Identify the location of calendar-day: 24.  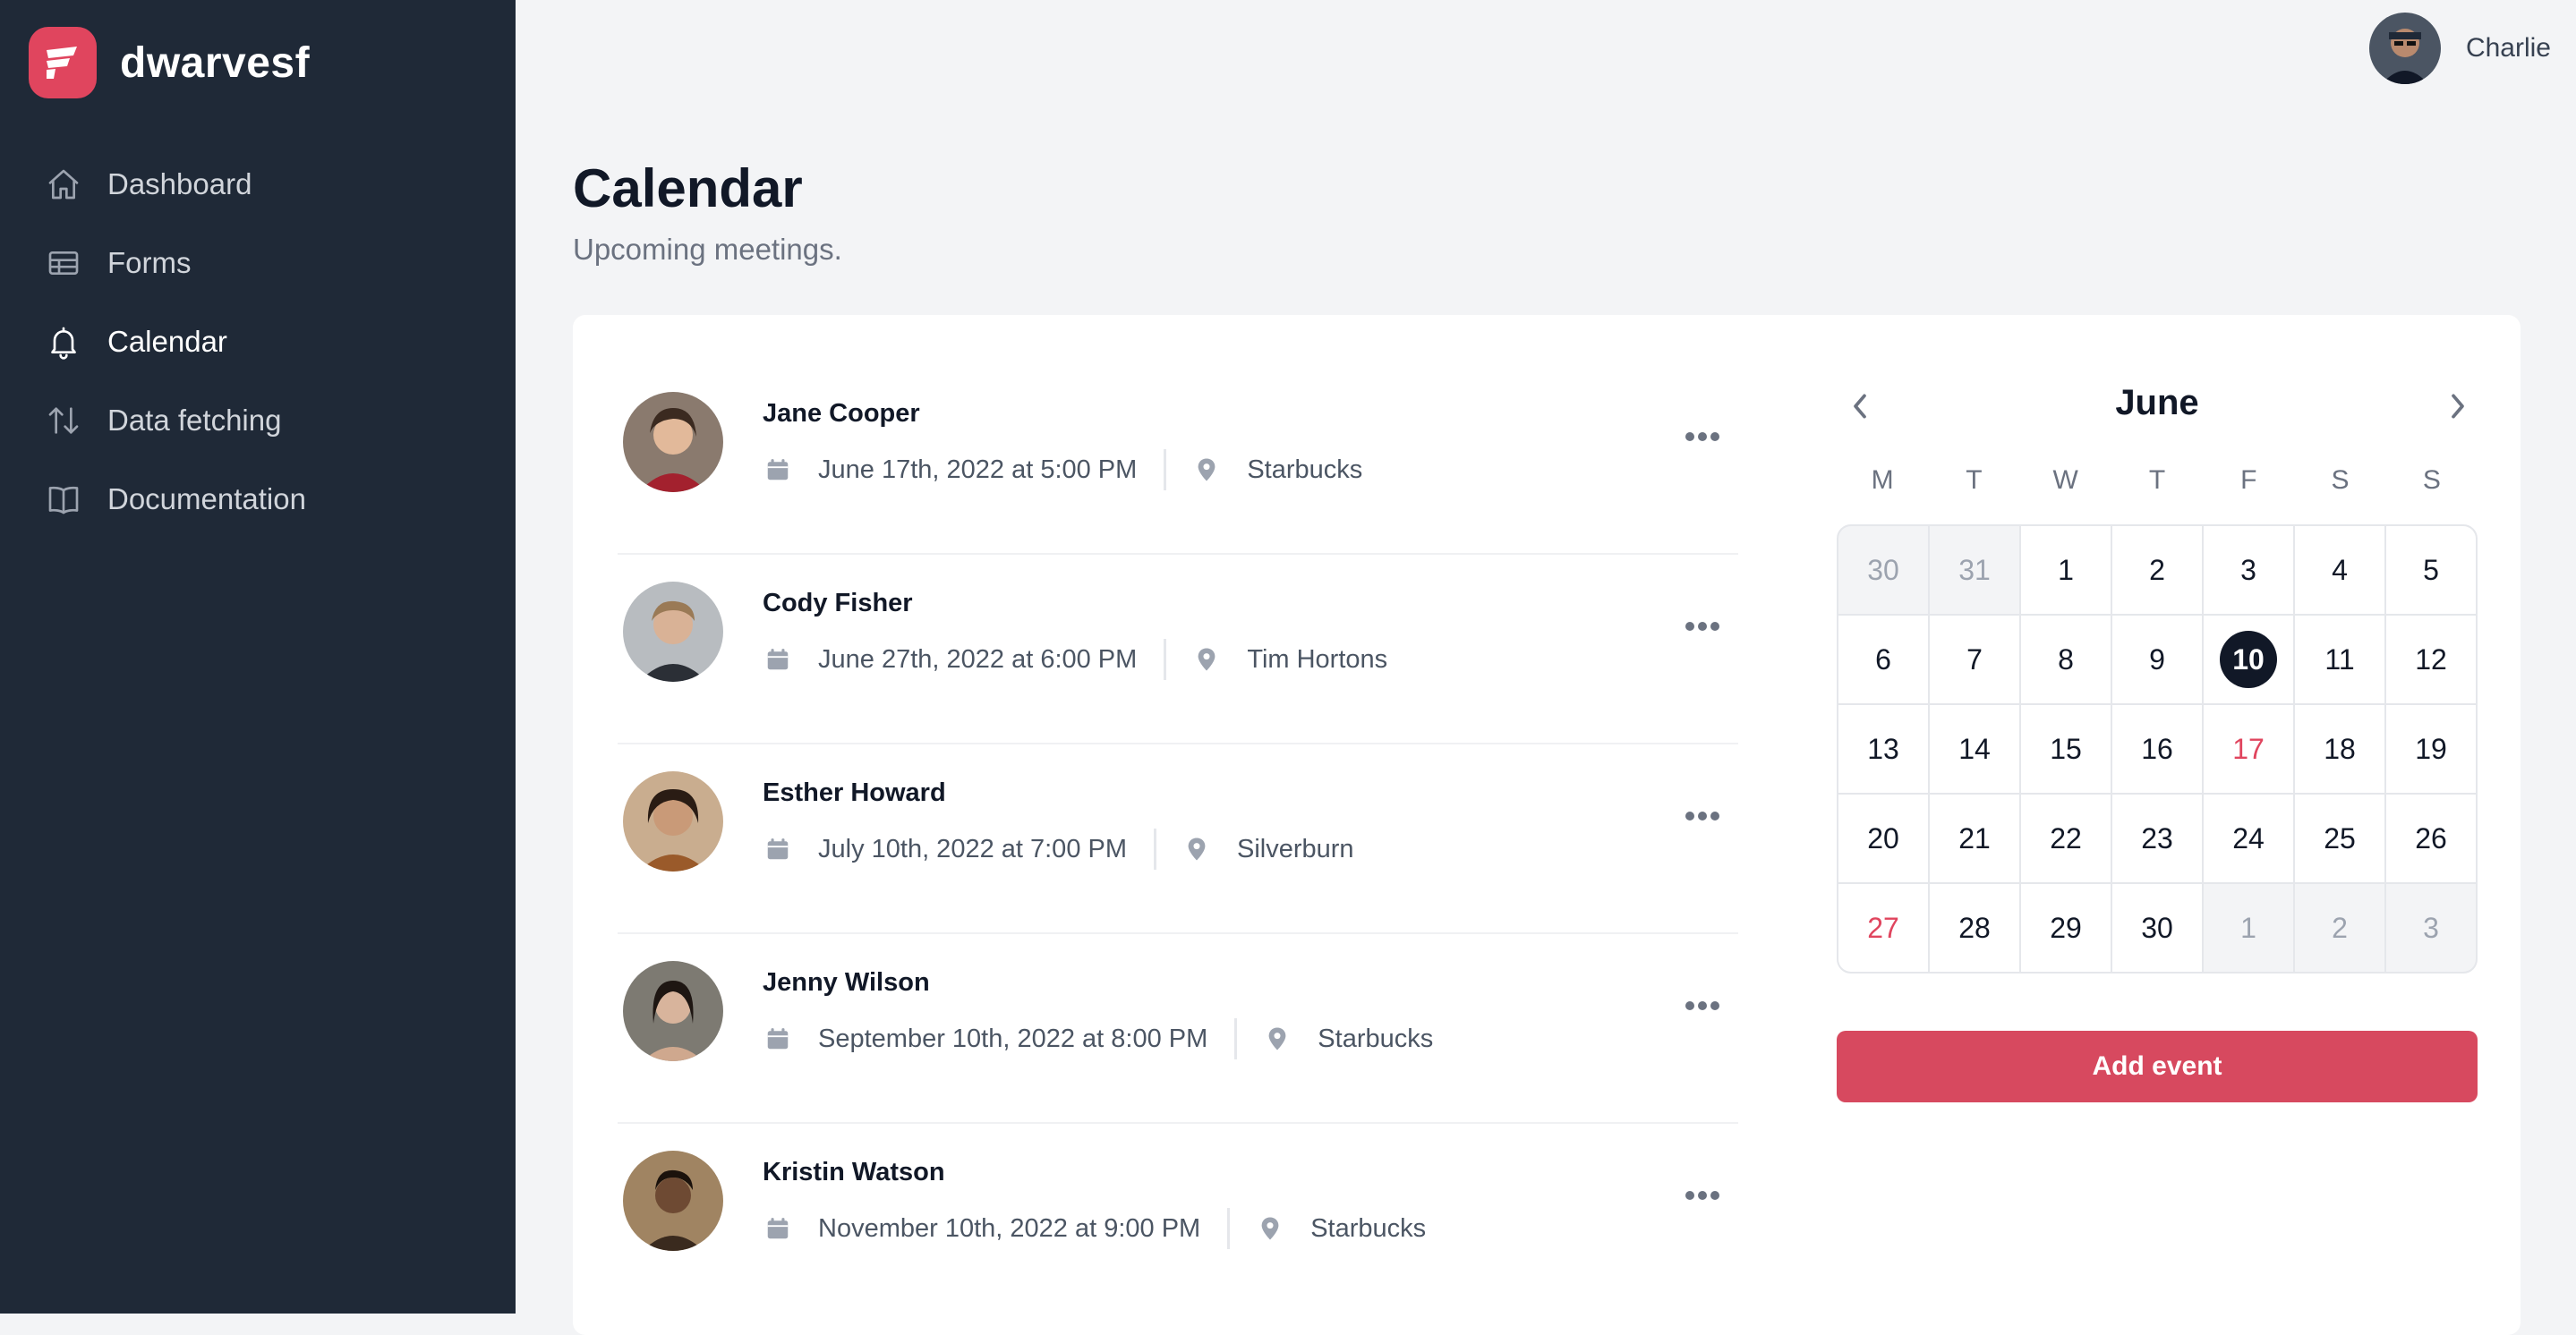
(2248, 838).